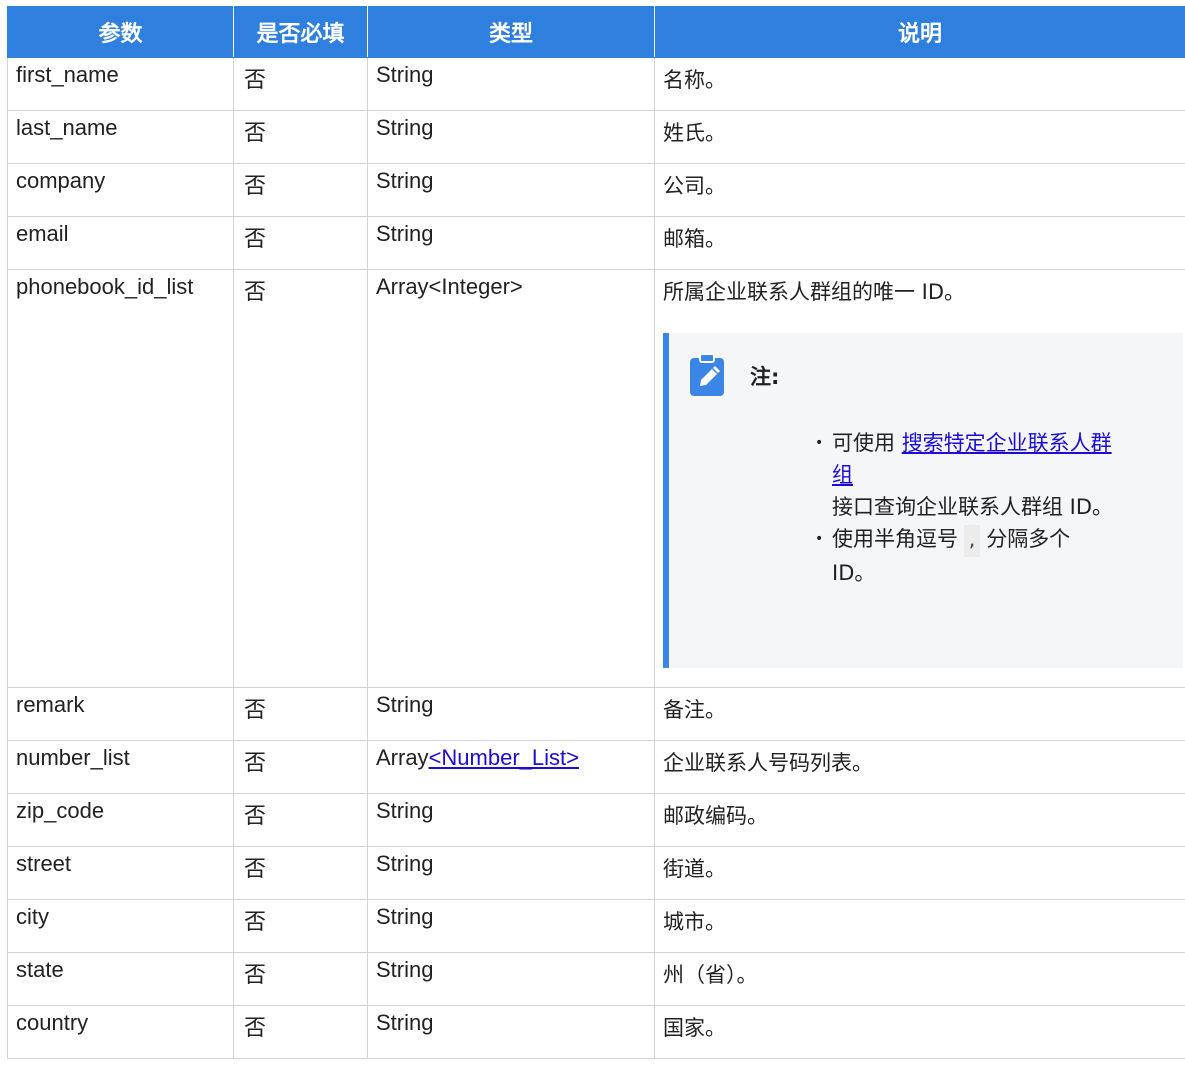  What do you see at coordinates (965, 475) in the screenshot?
I see `note-item: 可使用 搜索特定企业联系人群组接口查询企业联系人群组 ID。` at bounding box center [965, 475].